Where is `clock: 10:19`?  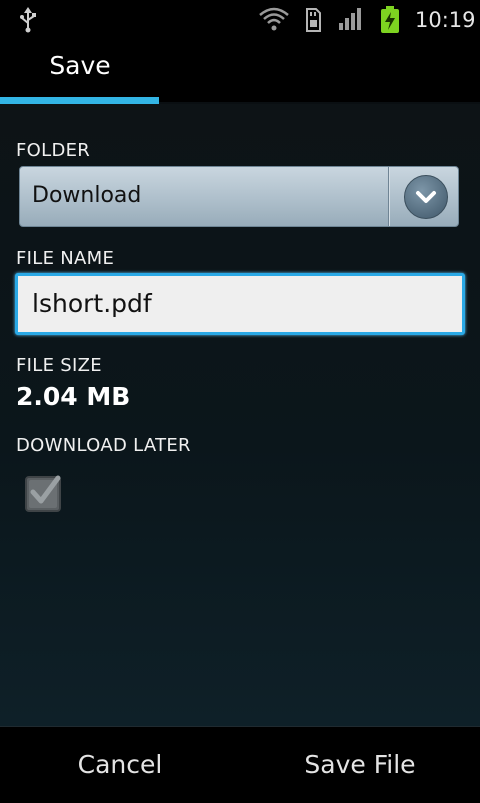 clock: 10:19 is located at coordinates (445, 20).